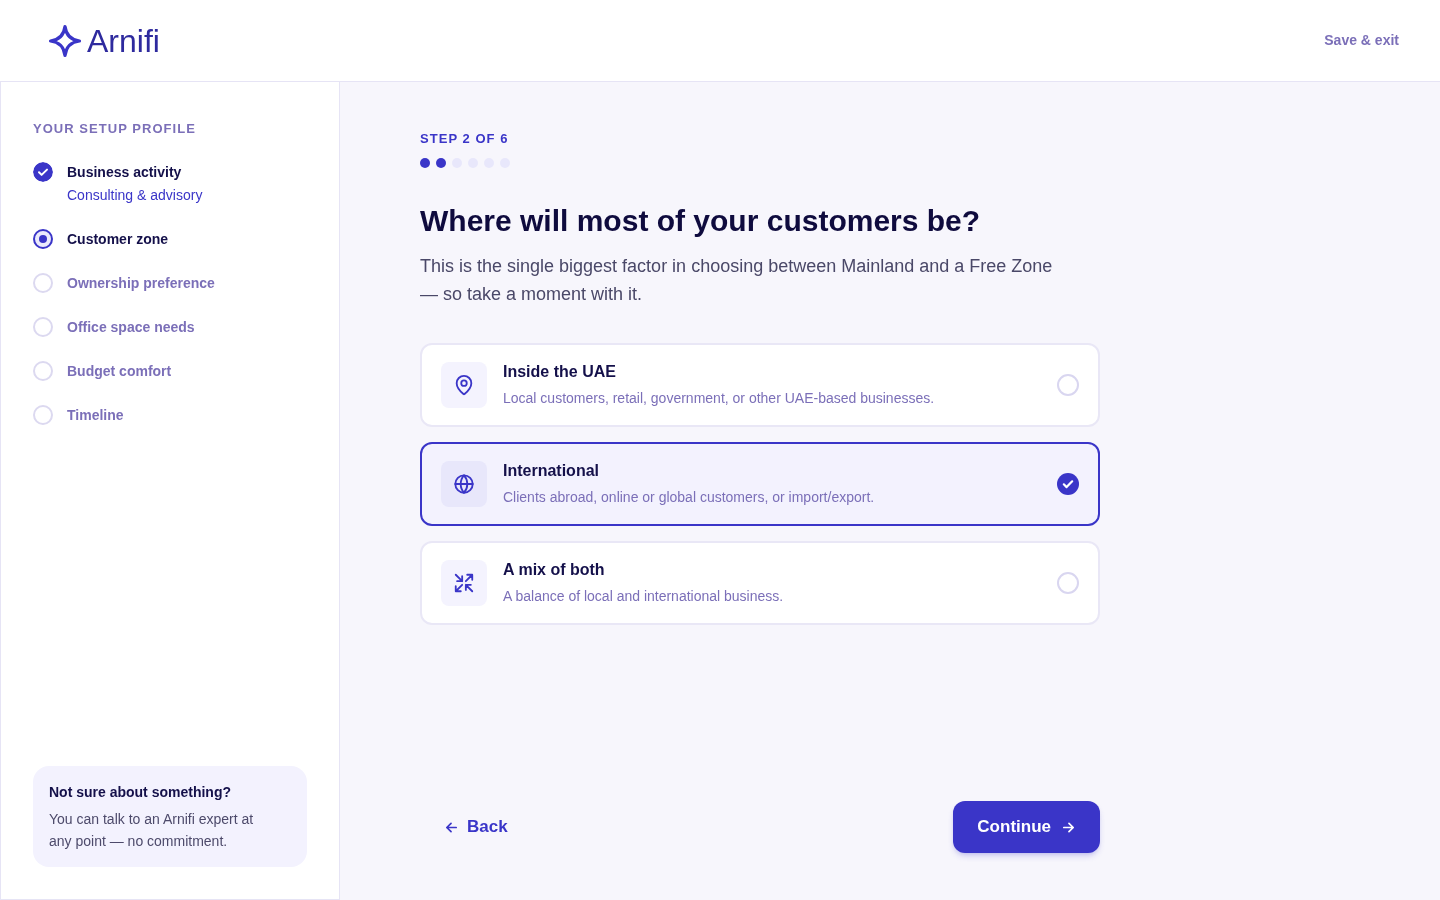  I want to click on step-label: Timeline, so click(95, 415).